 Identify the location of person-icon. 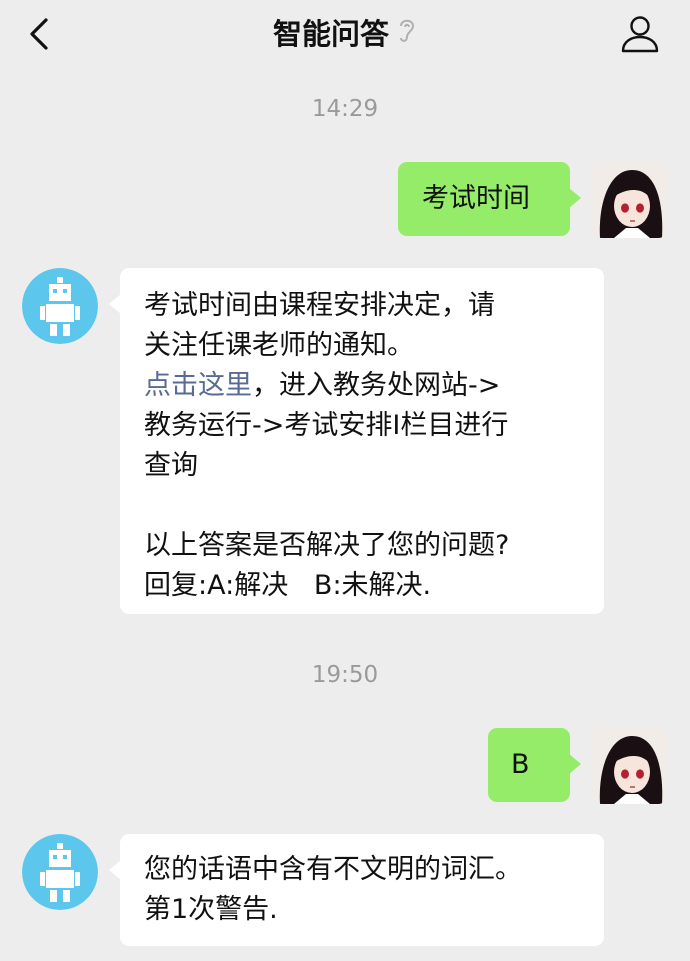
(640, 34).